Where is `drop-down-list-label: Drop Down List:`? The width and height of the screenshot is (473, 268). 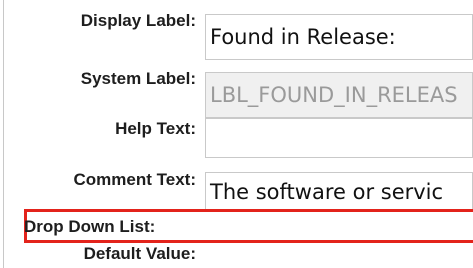
drop-down-list-label: Drop Down List: is located at coordinates (90, 226).